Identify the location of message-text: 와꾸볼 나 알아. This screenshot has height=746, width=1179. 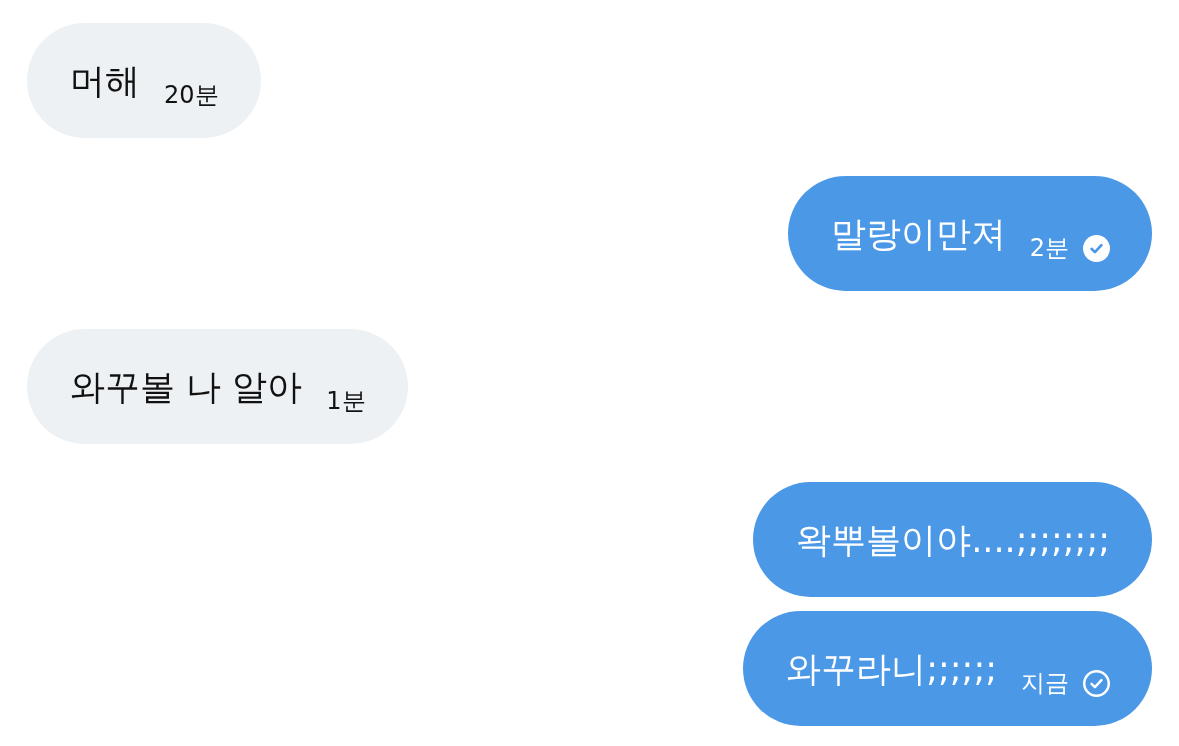
(186, 386).